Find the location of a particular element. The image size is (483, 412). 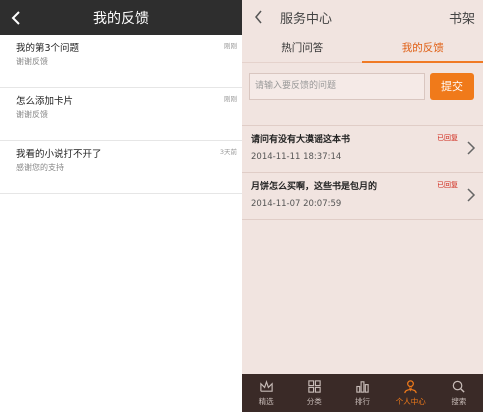

nav-label: 排行 is located at coordinates (362, 401).